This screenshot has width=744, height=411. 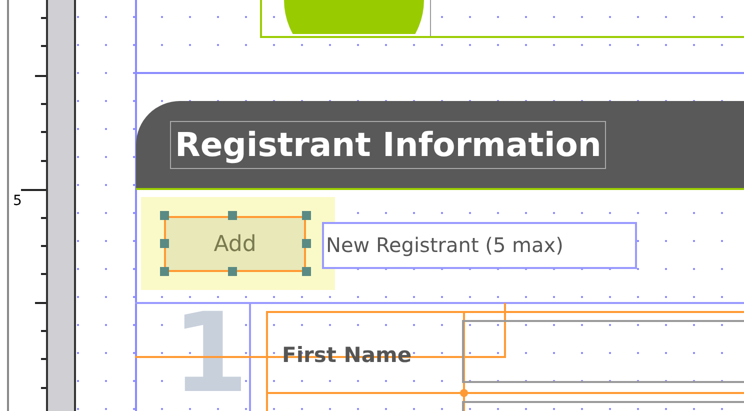 I want to click on caption-text: New Registrant (5 max), so click(x=479, y=245).